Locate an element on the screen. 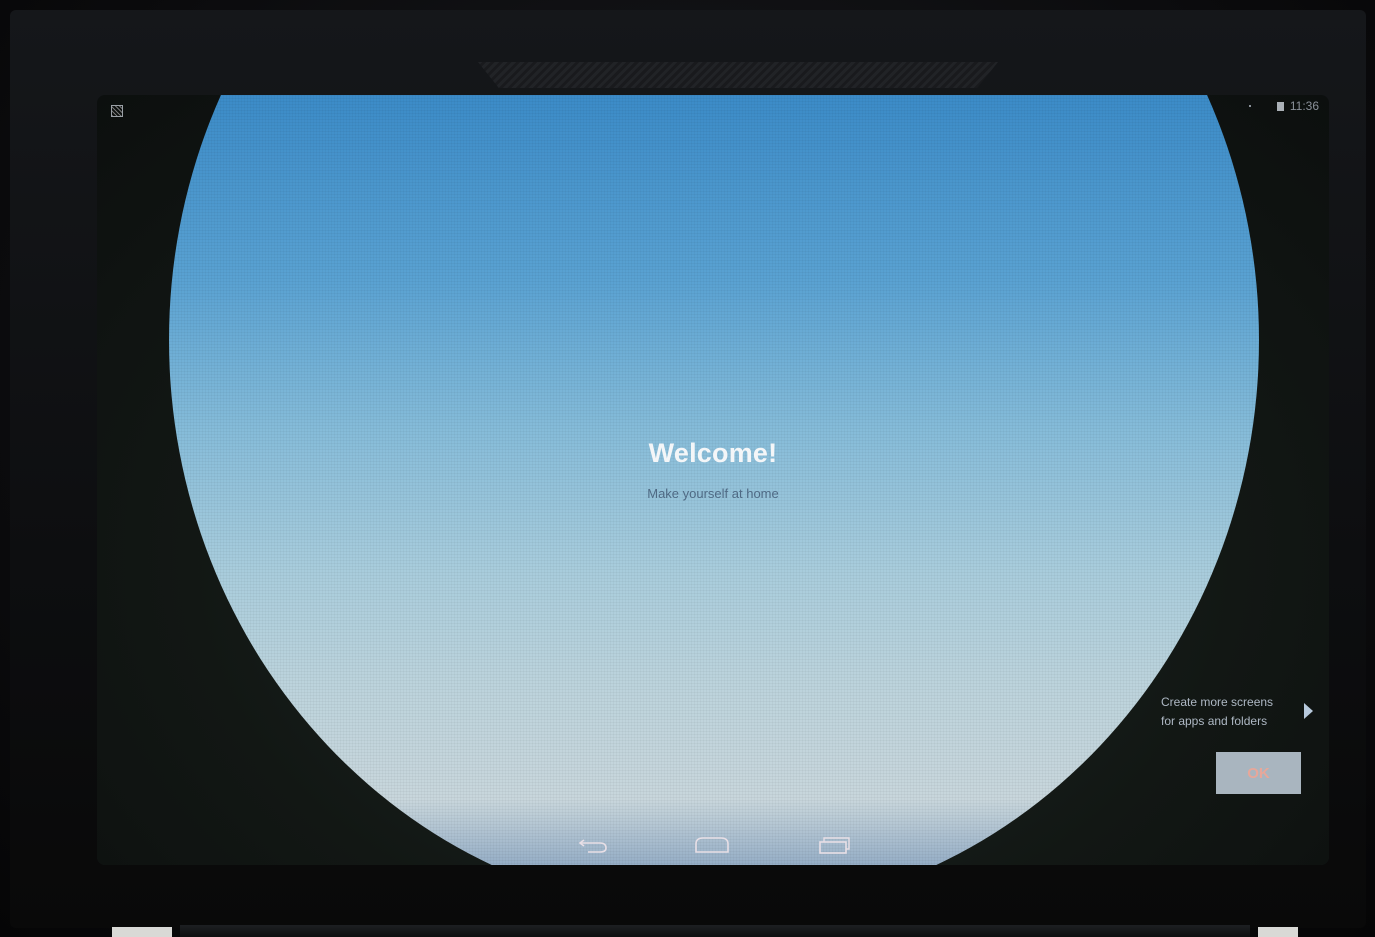 This screenshot has width=1375, height=937. home-button is located at coordinates (712, 845).